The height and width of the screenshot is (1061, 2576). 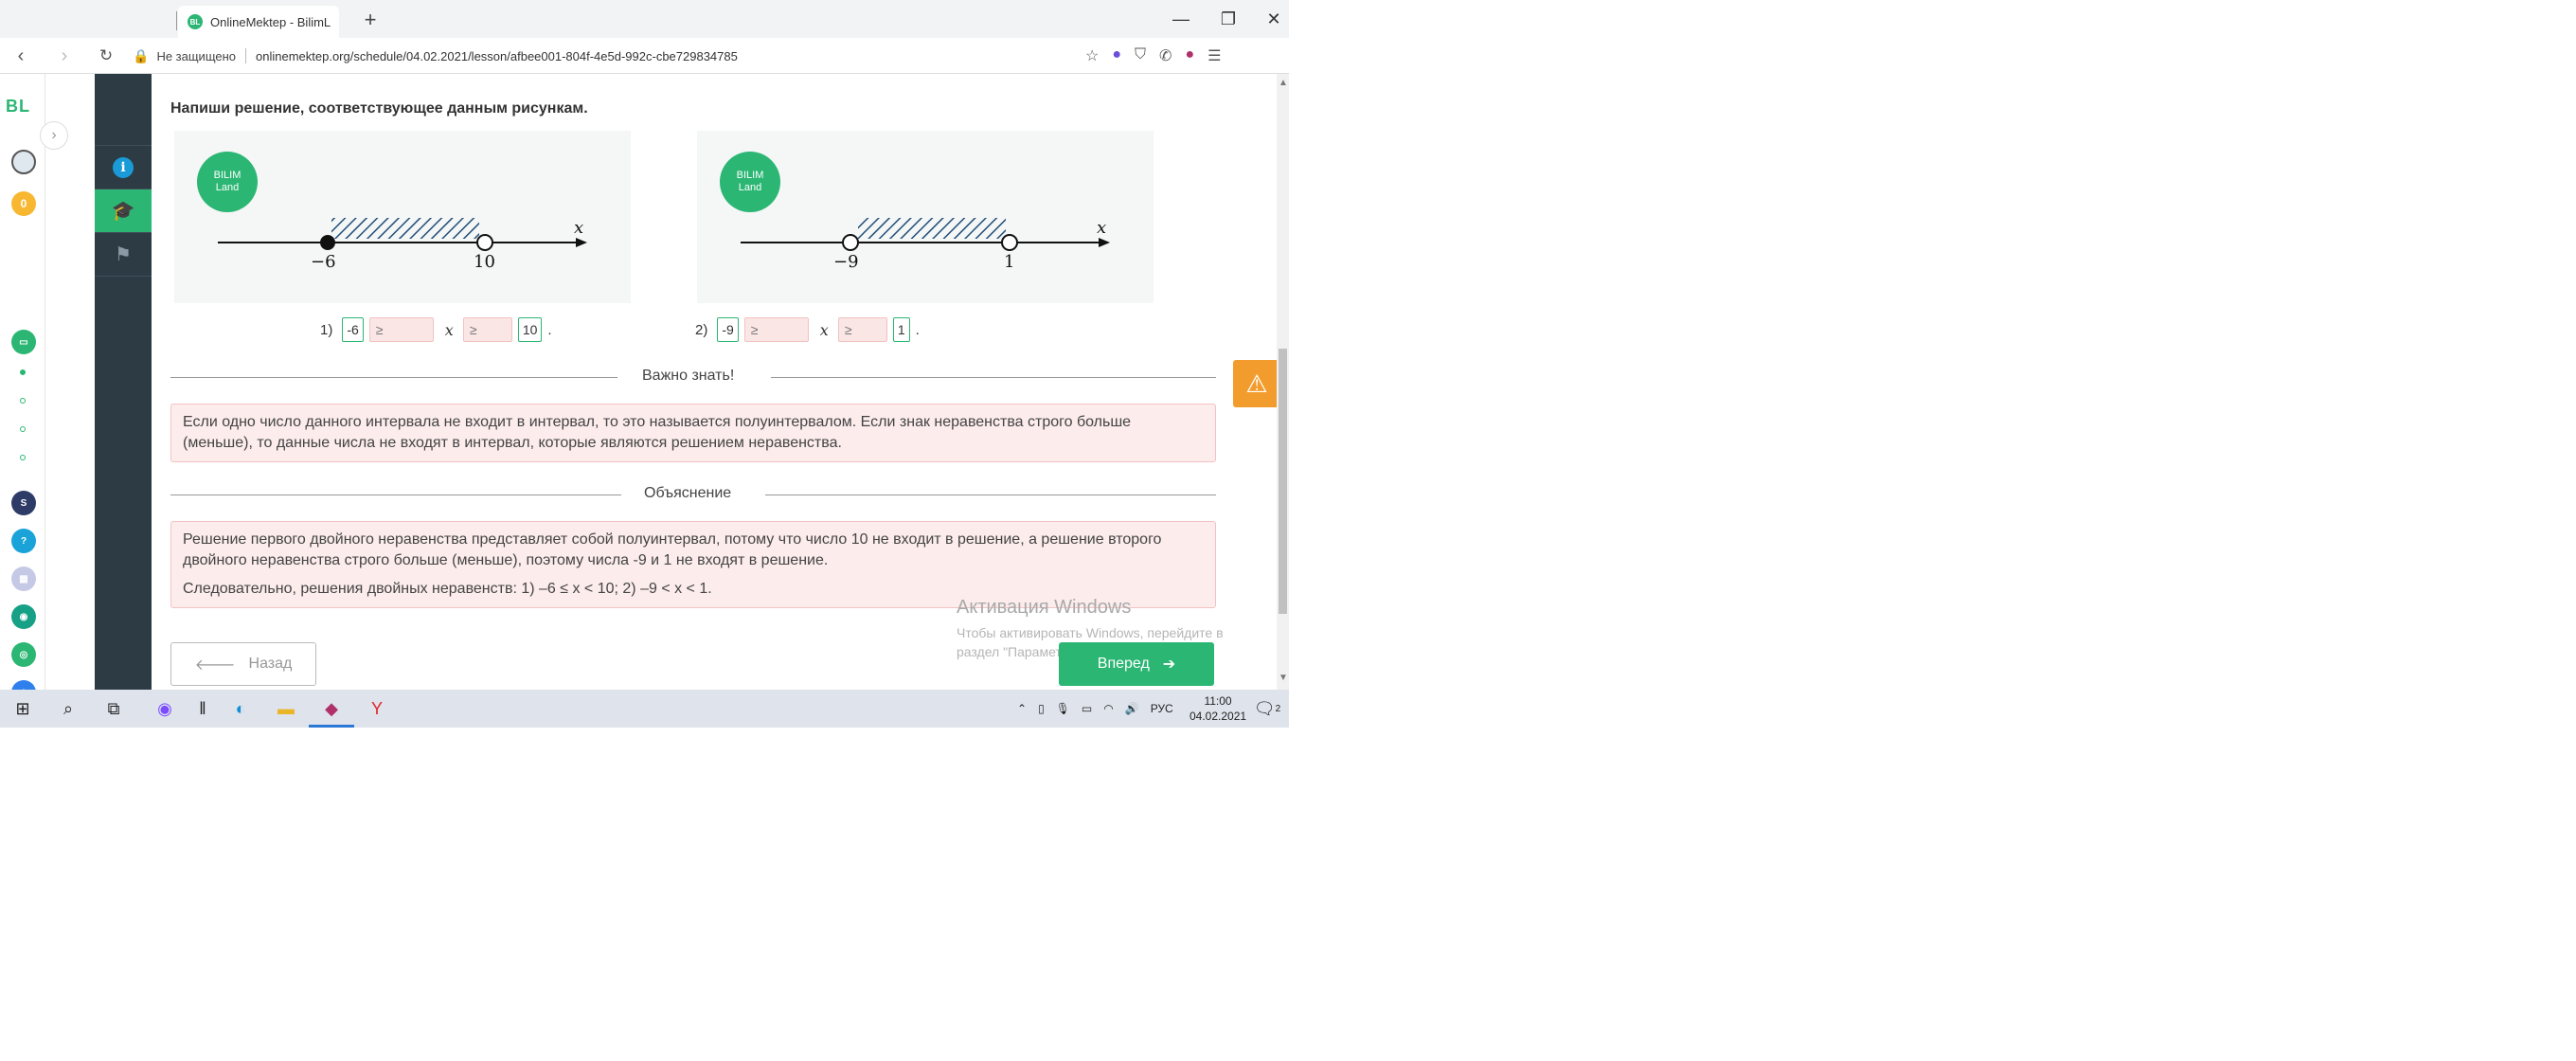 I want to click on next-label: Вперед, so click(x=1123, y=664).